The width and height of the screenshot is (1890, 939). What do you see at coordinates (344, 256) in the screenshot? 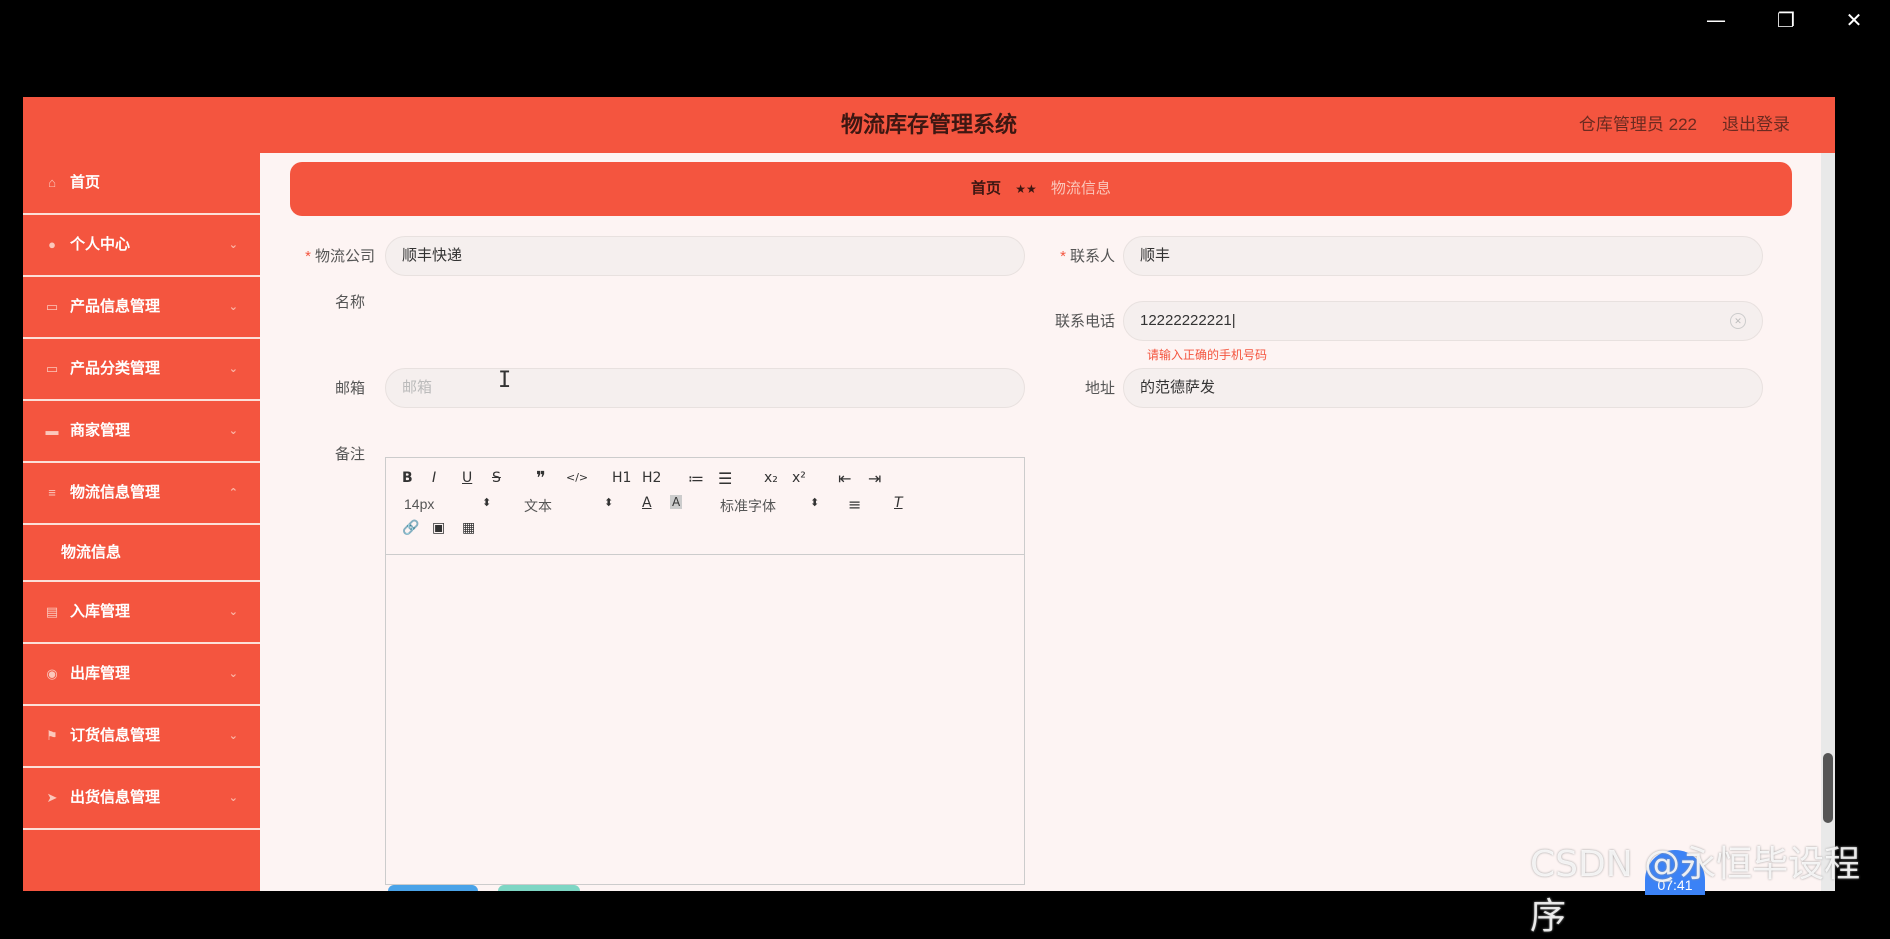
I see `company-label-text: 物流公司` at bounding box center [344, 256].